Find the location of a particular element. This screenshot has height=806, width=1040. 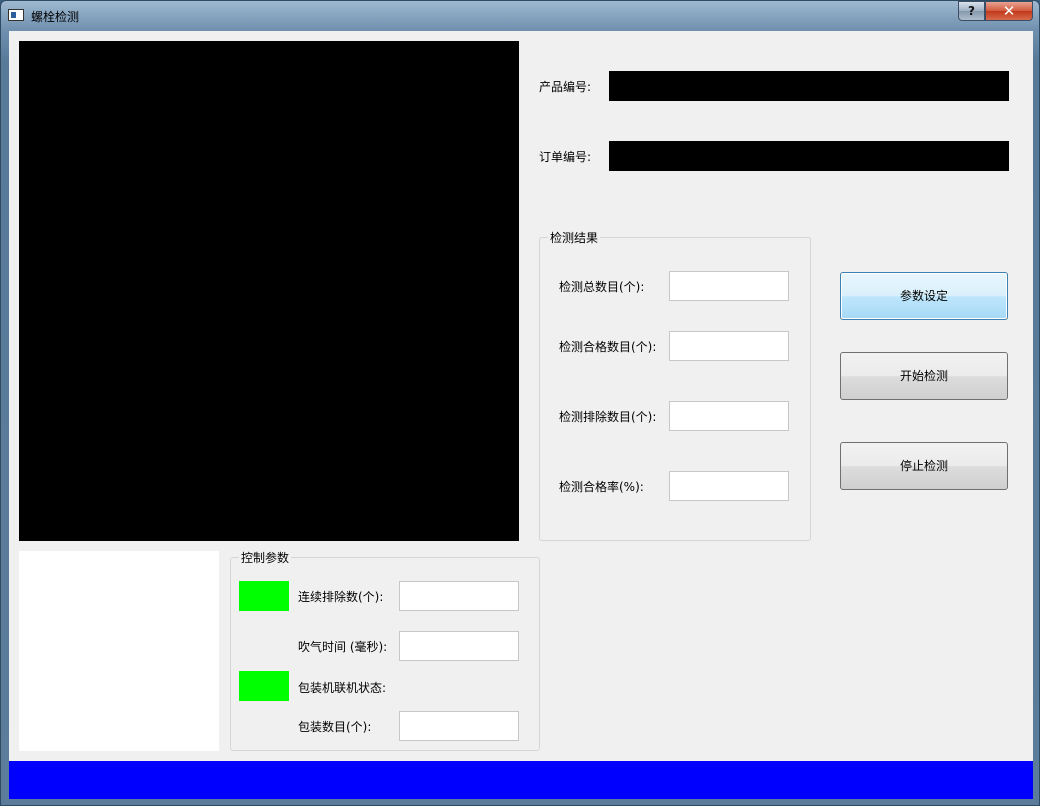

reject-count-field is located at coordinates (729, 416).